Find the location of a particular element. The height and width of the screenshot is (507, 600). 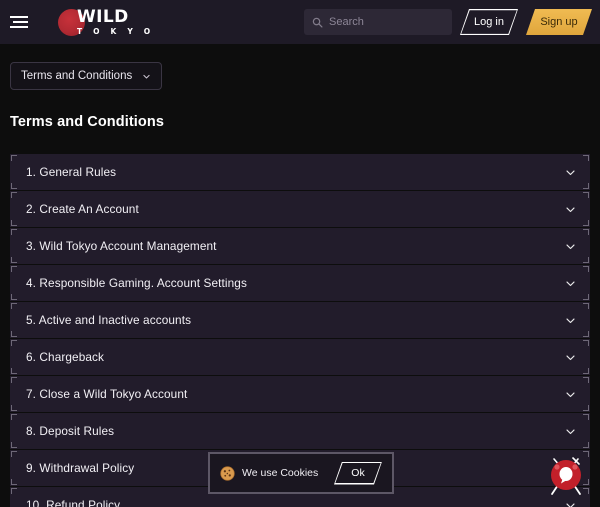

header-actions: Log in Sign up is located at coordinates (448, 22).